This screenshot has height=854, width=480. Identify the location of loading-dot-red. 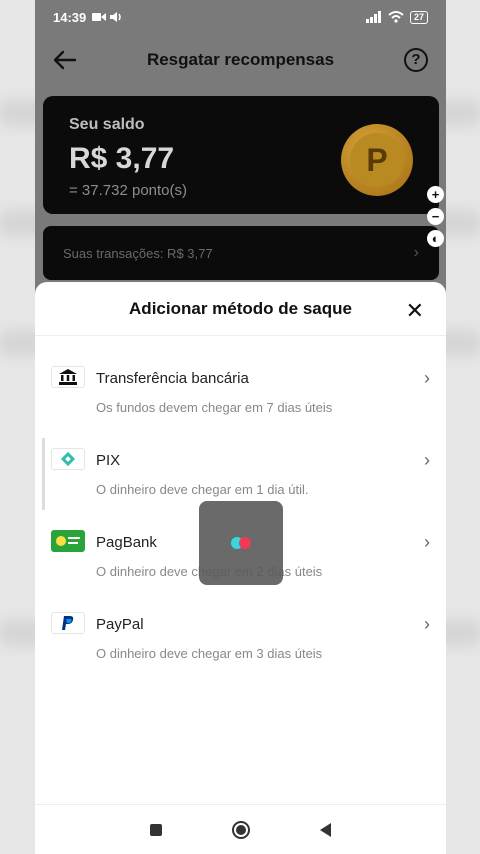
(245, 543).